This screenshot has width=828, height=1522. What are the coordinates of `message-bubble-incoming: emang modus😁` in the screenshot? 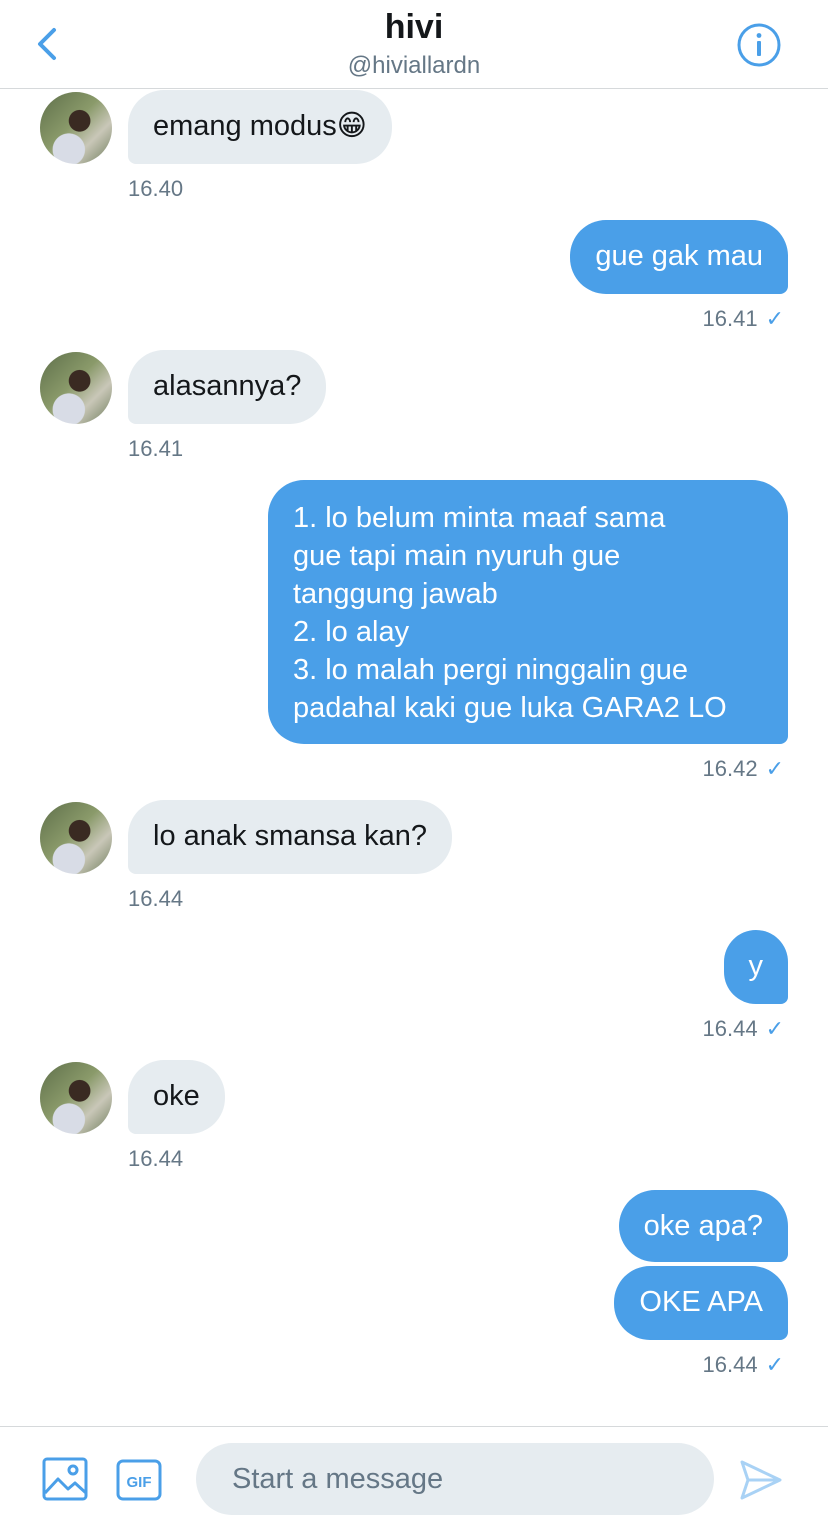 It's located at (260, 127).